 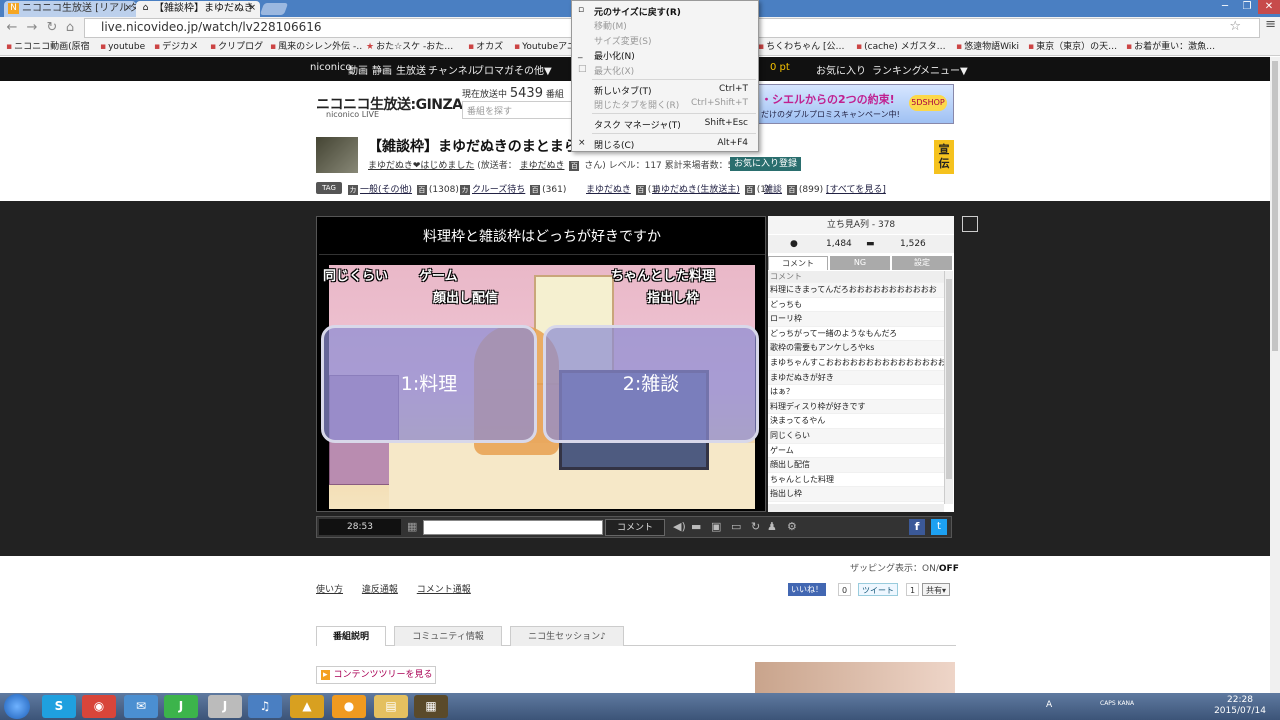 I want to click on taskbar-clock: 22:28 2015/07/14, so click(x=1240, y=706).